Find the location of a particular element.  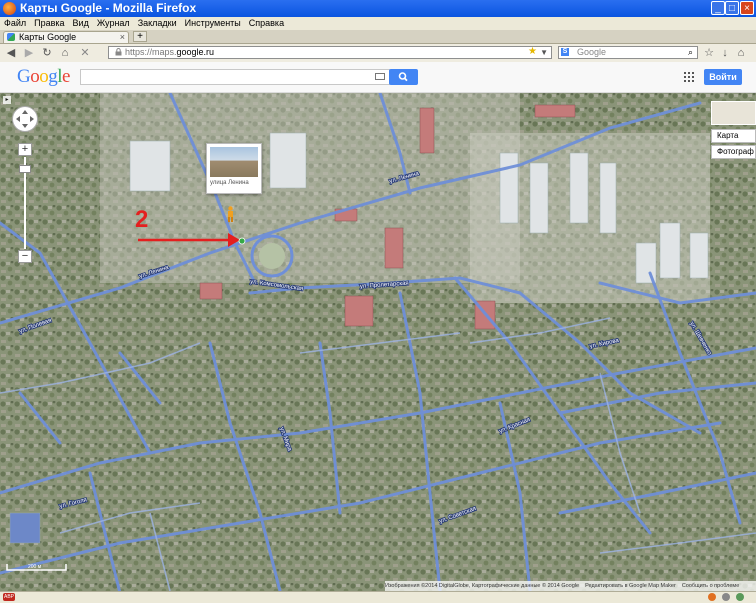

google-maps-favicon-icon is located at coordinates (11, 37).